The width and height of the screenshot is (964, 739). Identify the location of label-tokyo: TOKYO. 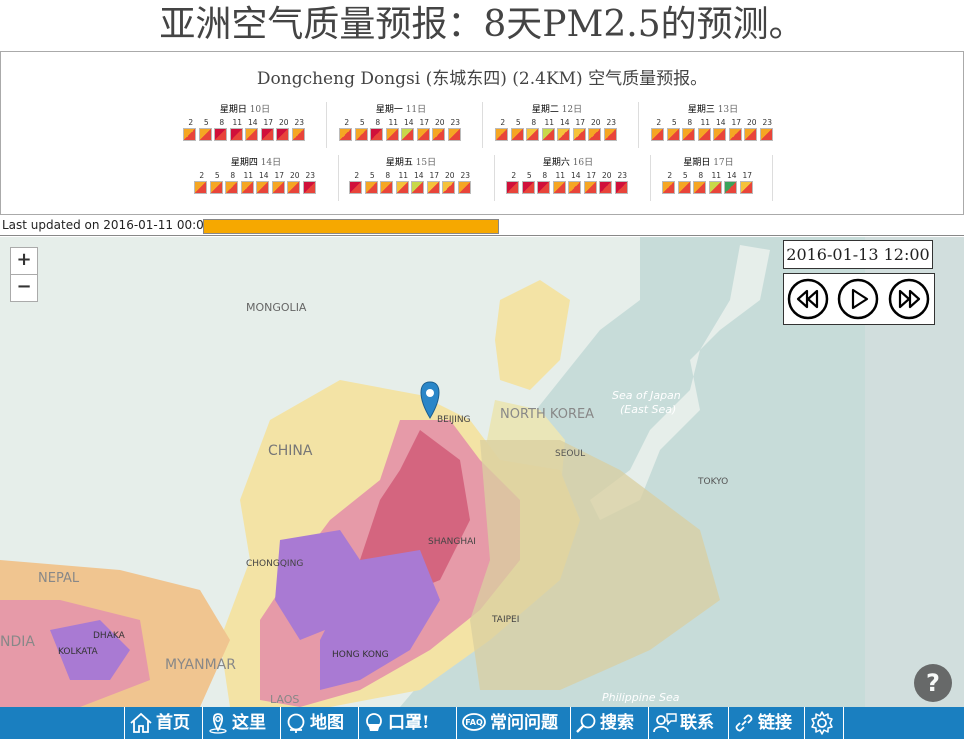
(713, 482).